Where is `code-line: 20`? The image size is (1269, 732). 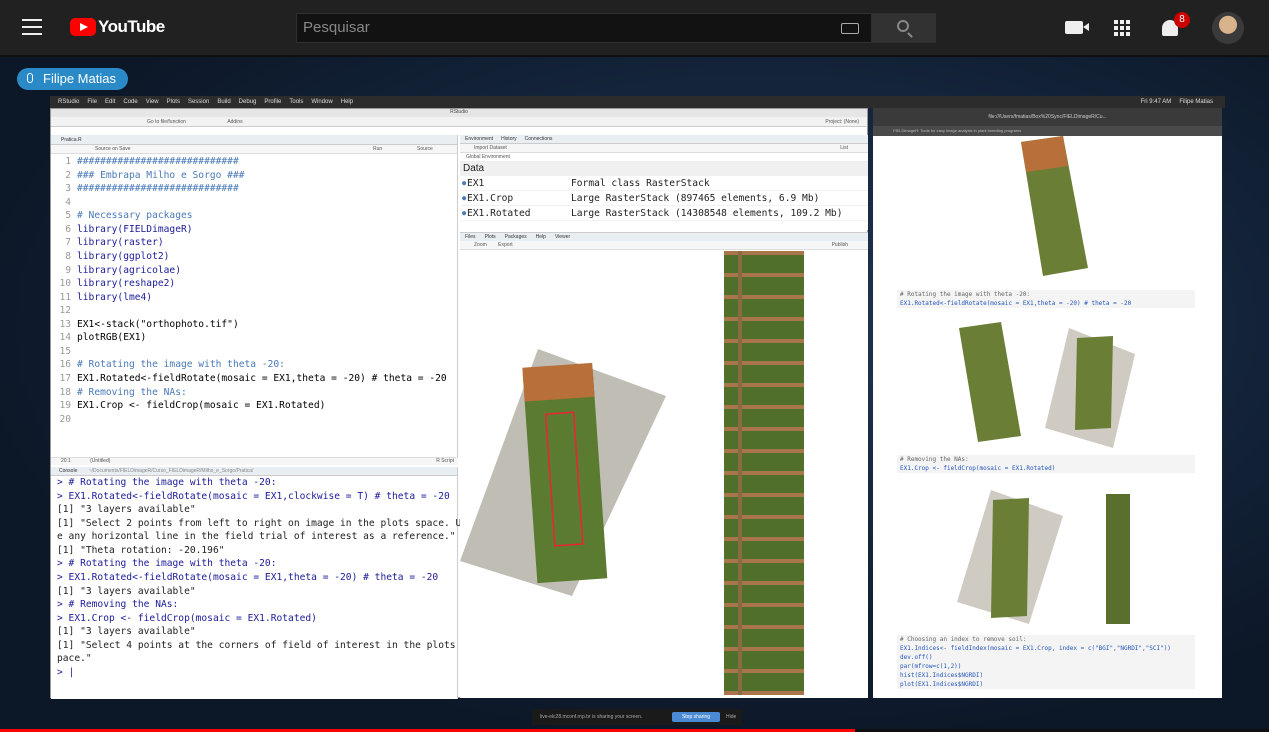 code-line: 20 is located at coordinates (254, 420).